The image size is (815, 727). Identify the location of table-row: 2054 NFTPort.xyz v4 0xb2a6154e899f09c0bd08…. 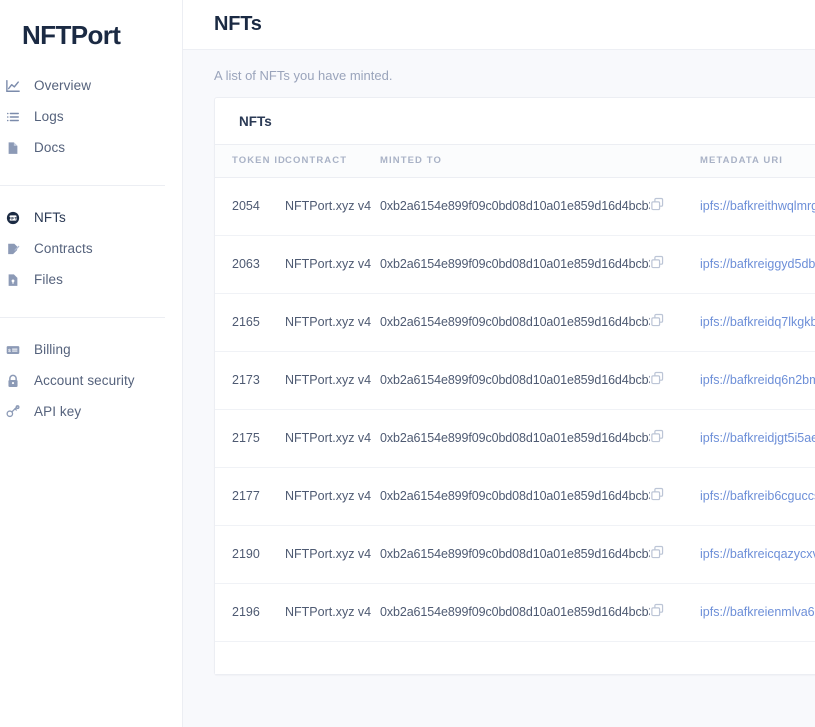
(515, 206).